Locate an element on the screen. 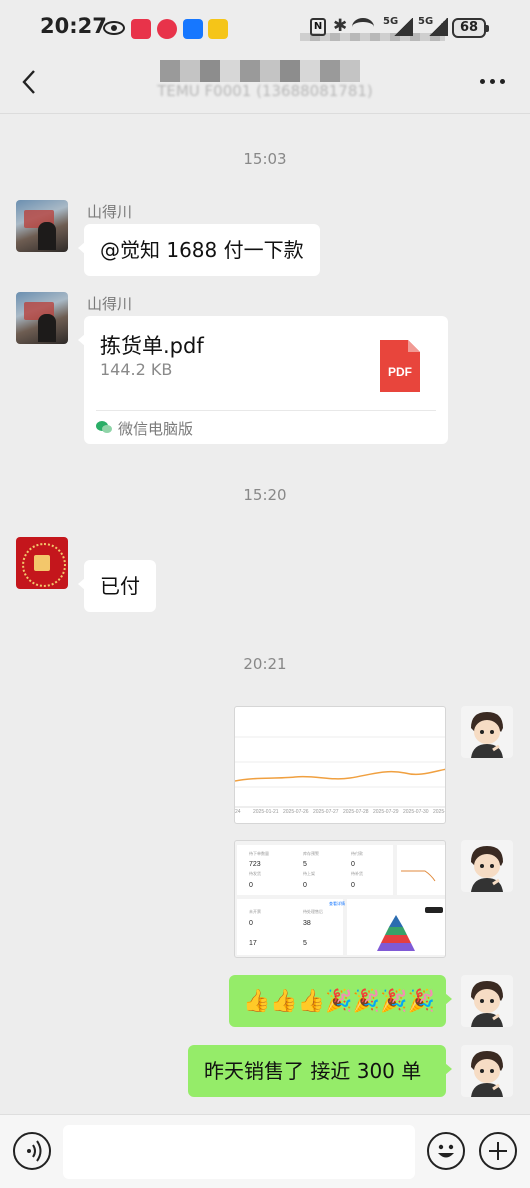  plus-circle-icon is located at coordinates (498, 1151).